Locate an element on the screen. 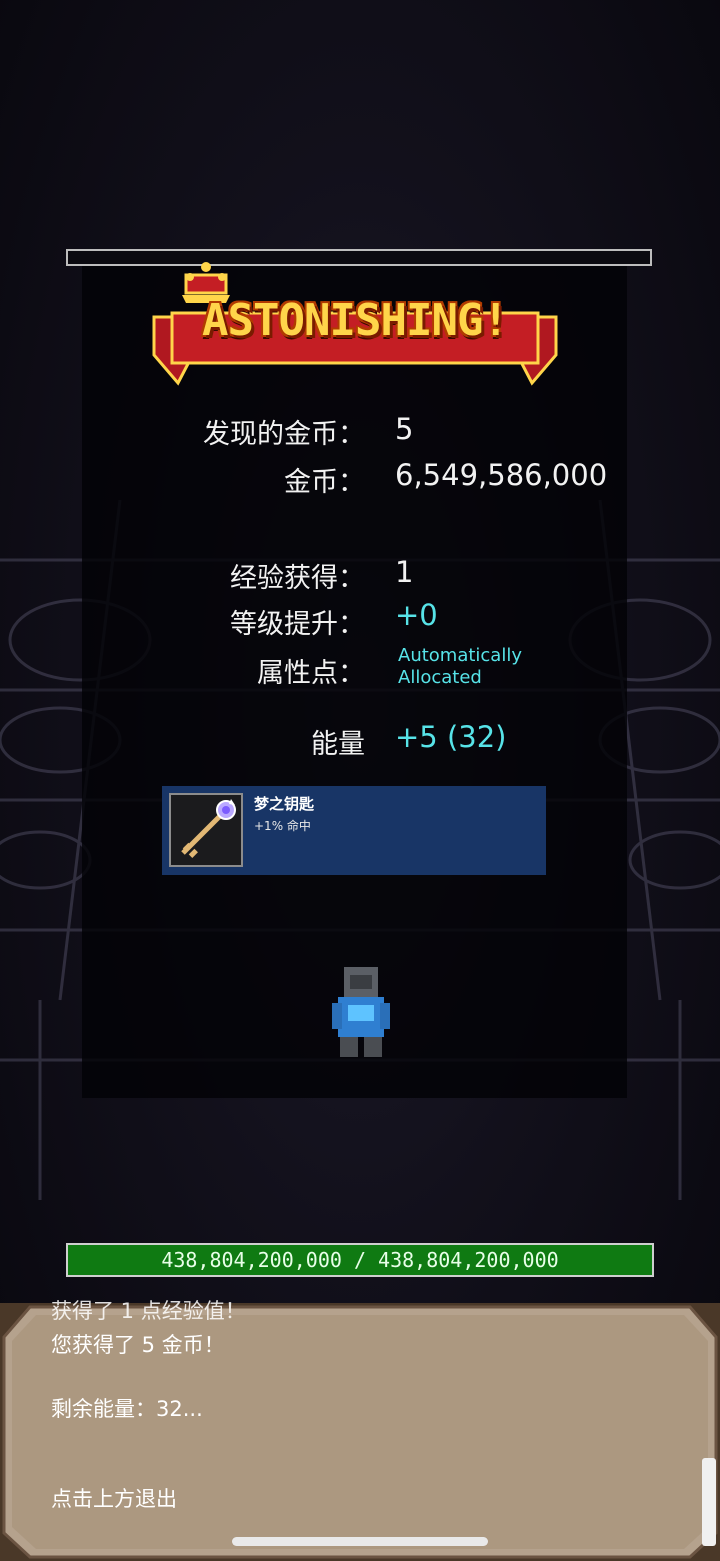 This screenshot has width=720, height=1561. banner-title: ASTONISHING! is located at coordinates (355, 320).